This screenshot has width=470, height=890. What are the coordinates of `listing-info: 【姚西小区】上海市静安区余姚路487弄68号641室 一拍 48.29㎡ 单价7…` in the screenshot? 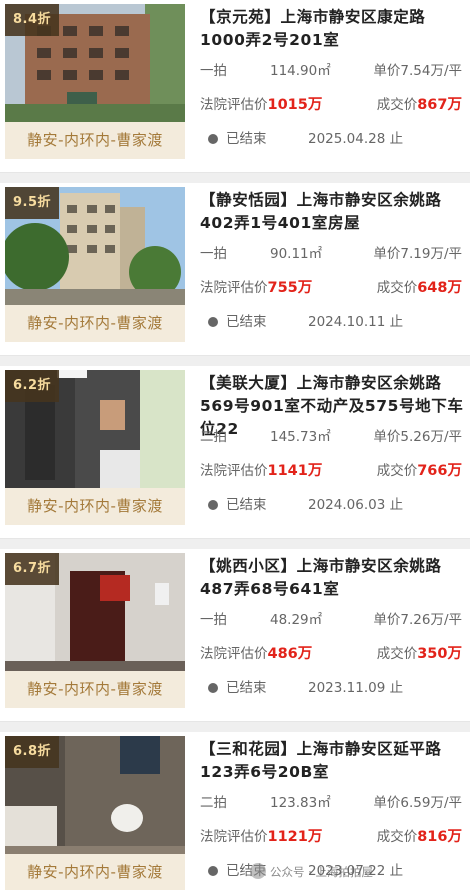 It's located at (333, 635).